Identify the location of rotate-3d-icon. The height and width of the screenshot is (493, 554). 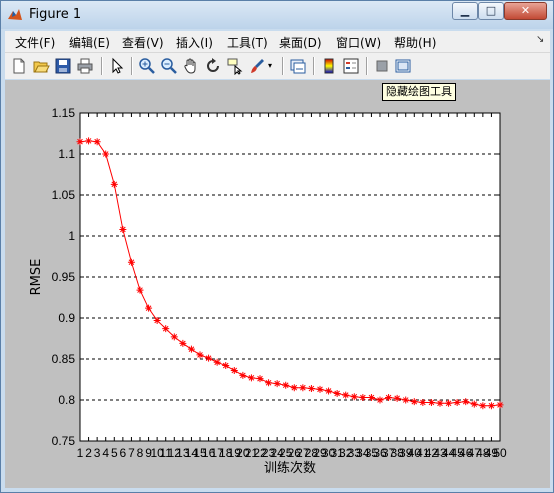
(213, 66).